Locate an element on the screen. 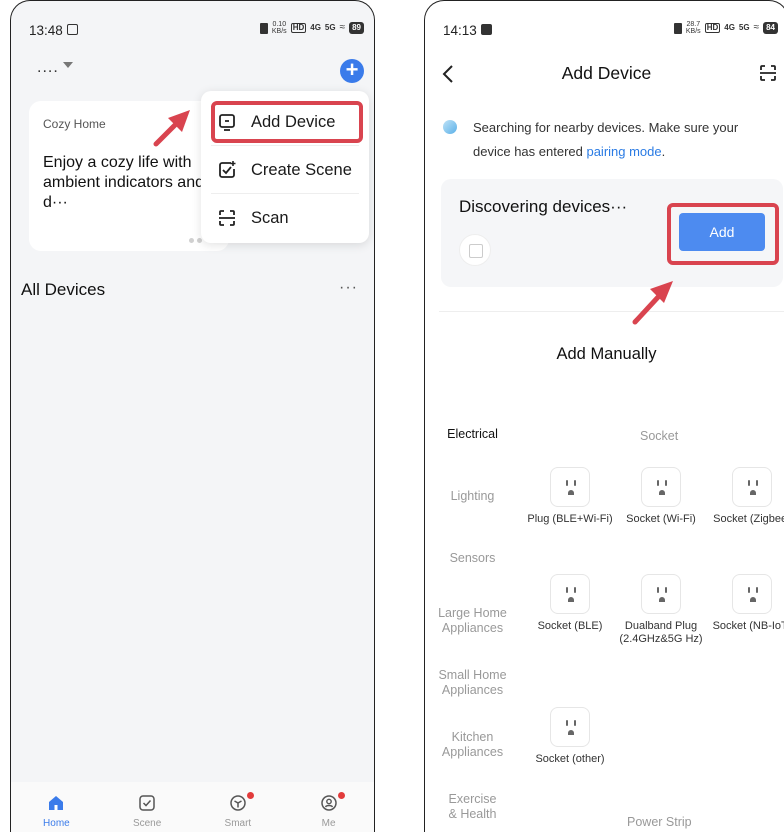 This screenshot has width=784, height=832. bottom-nav: Home Scene Smart Me is located at coordinates (192, 807).